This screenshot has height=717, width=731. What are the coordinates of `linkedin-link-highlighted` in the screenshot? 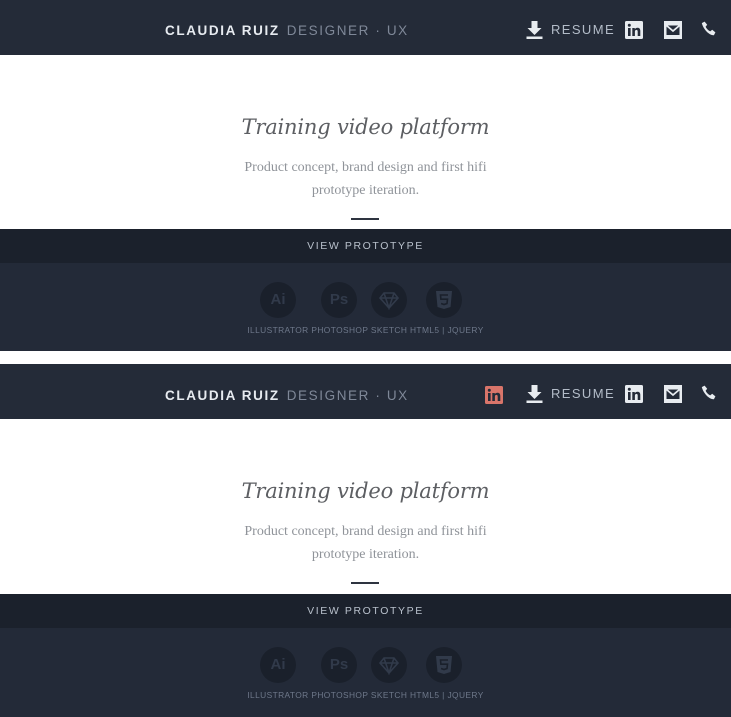 It's located at (494, 397).